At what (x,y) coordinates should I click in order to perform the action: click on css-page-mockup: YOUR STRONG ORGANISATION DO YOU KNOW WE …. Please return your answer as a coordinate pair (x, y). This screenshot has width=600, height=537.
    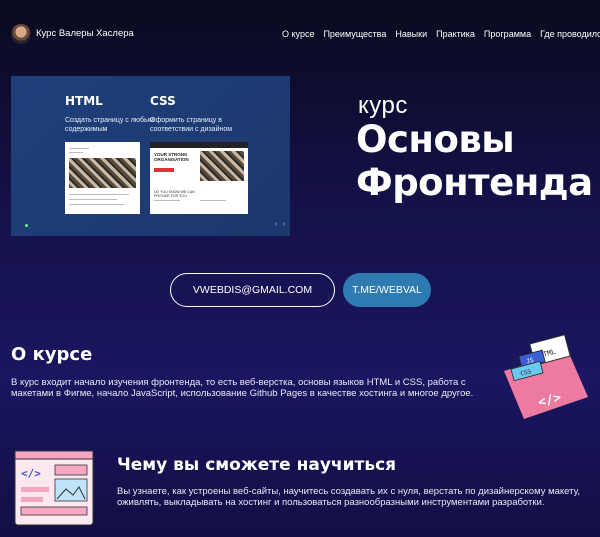
    Looking at the image, I should click on (199, 178).